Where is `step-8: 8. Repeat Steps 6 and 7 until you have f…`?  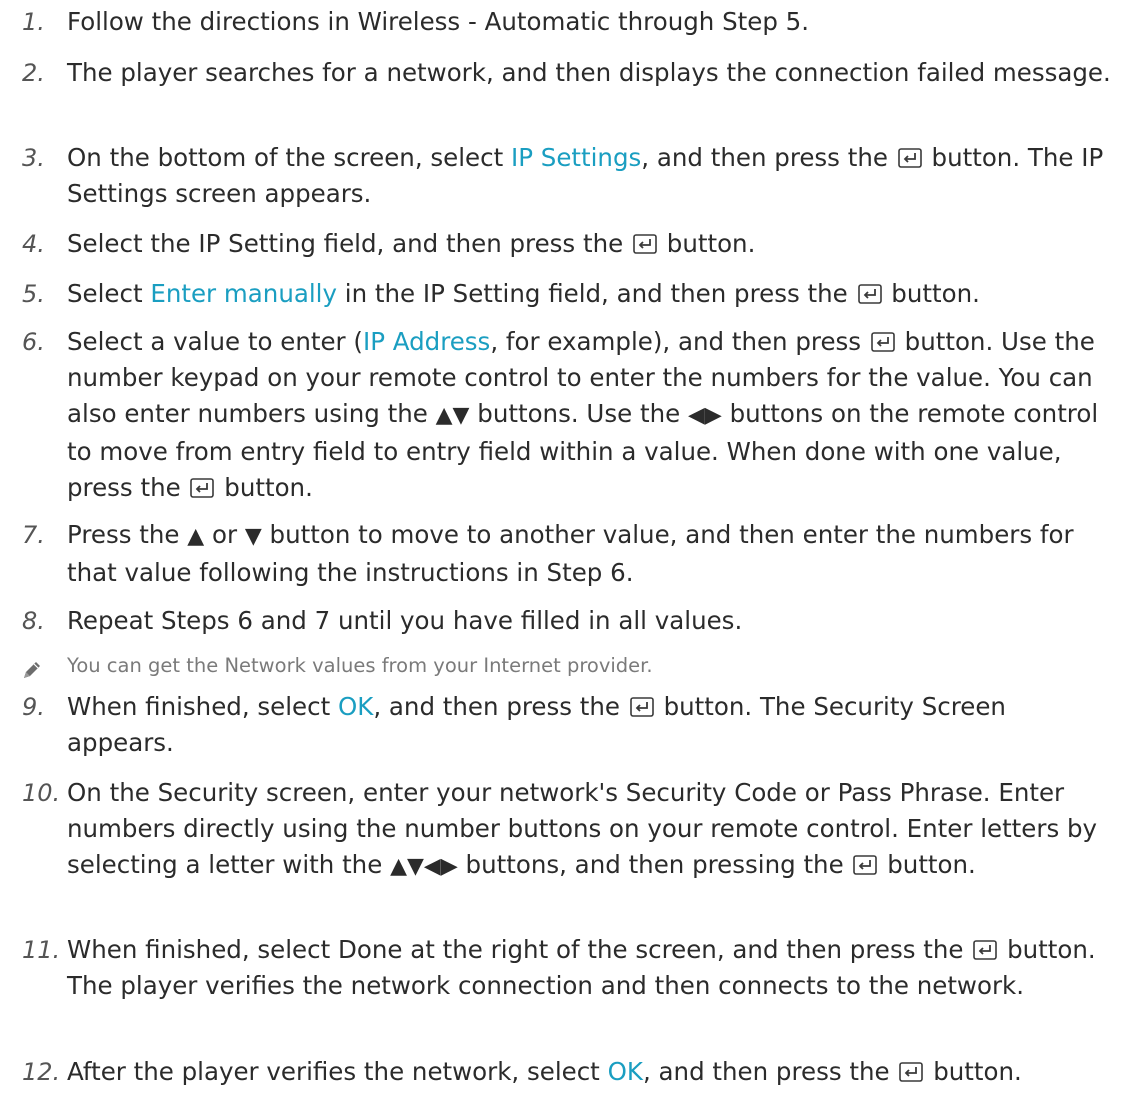
step-8: 8. Repeat Steps 6 and 7 until you have f… is located at coordinates (569, 621).